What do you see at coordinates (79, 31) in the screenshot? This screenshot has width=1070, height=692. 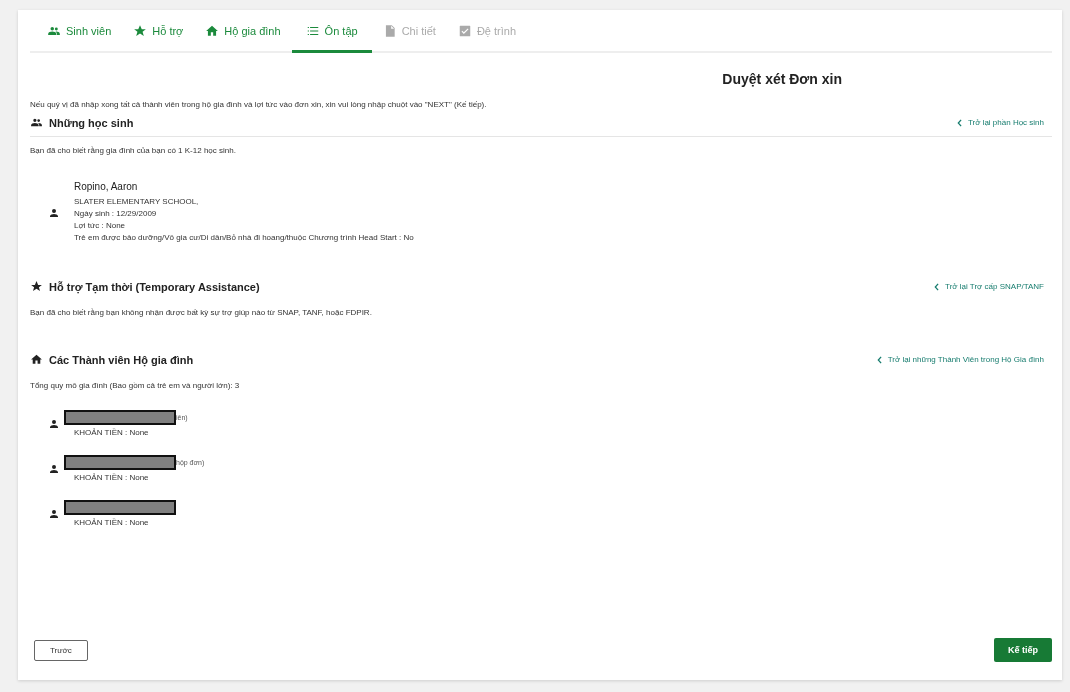 I see `nav-tab: Sinh viên` at bounding box center [79, 31].